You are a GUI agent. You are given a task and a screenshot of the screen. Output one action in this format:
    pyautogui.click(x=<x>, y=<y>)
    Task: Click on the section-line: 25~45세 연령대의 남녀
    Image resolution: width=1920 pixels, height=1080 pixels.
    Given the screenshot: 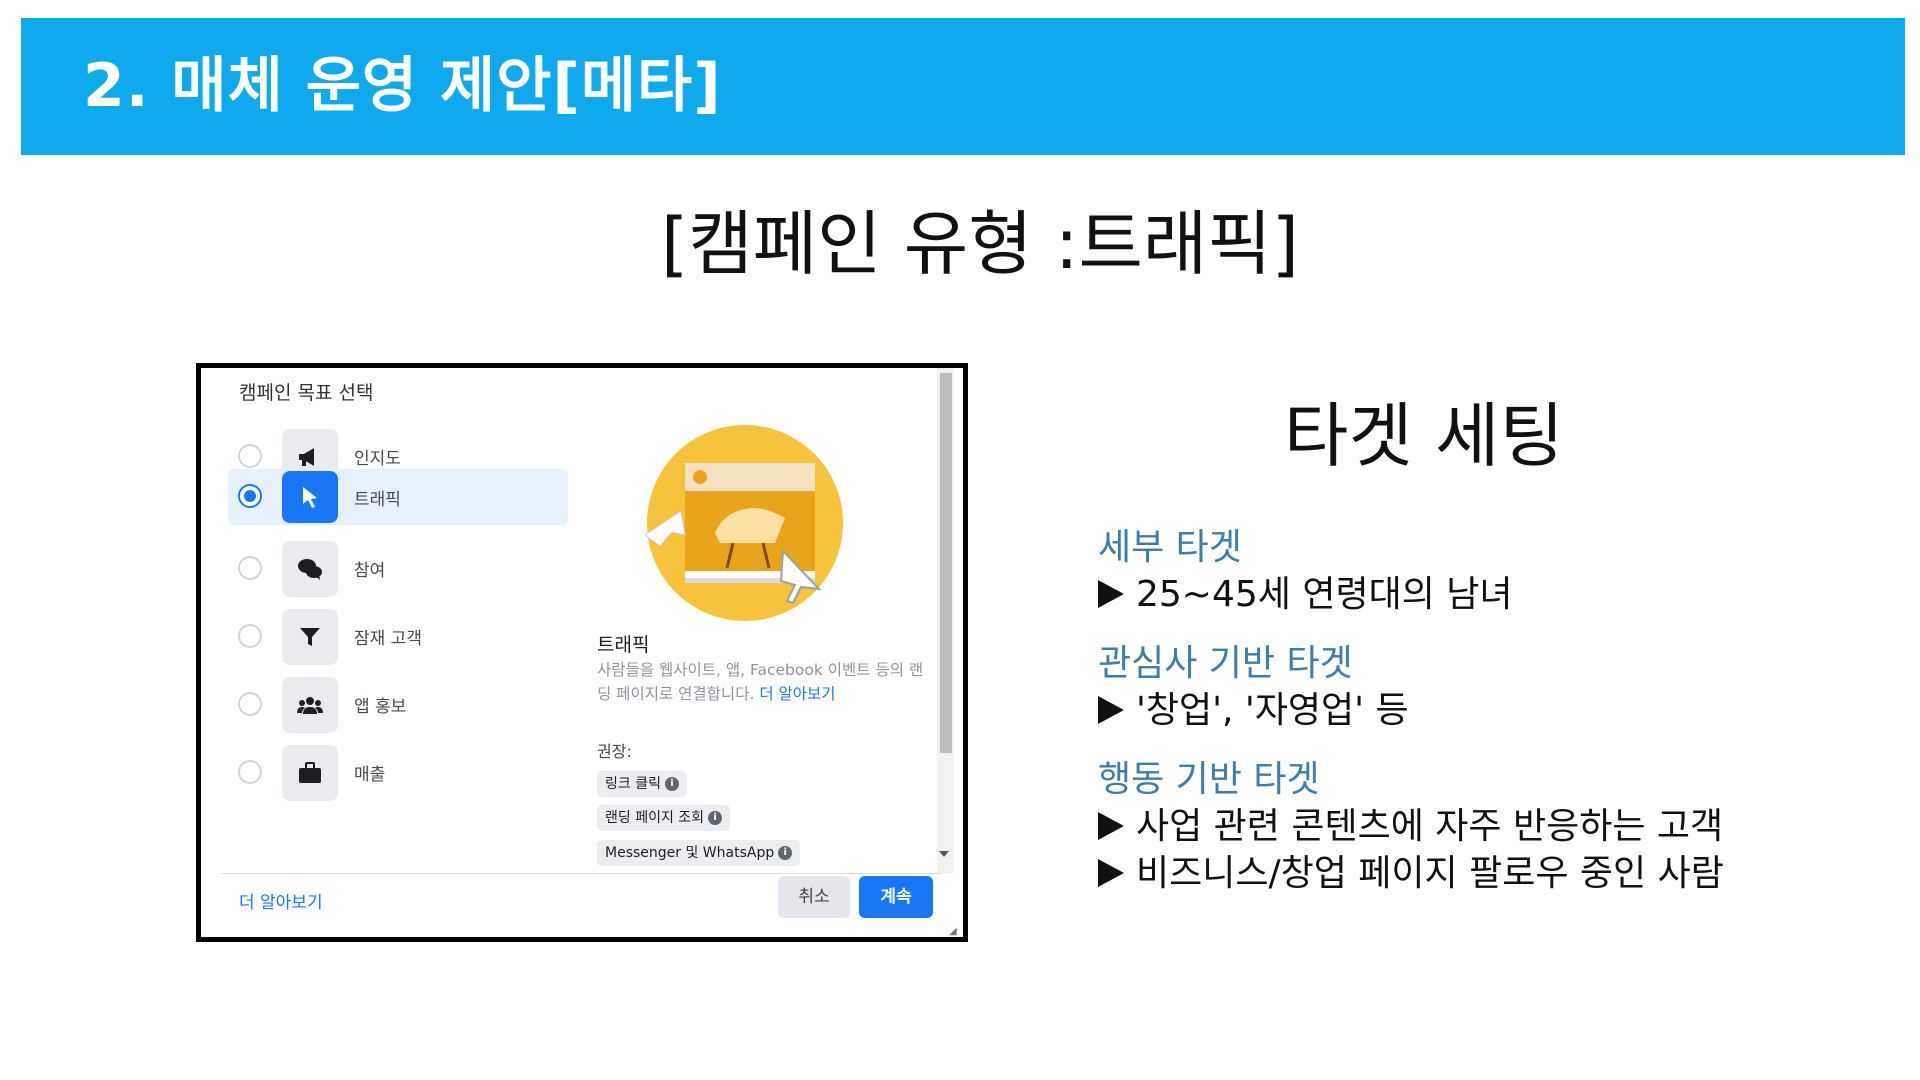 What is the action you would take?
    pyautogui.click(x=1305, y=591)
    